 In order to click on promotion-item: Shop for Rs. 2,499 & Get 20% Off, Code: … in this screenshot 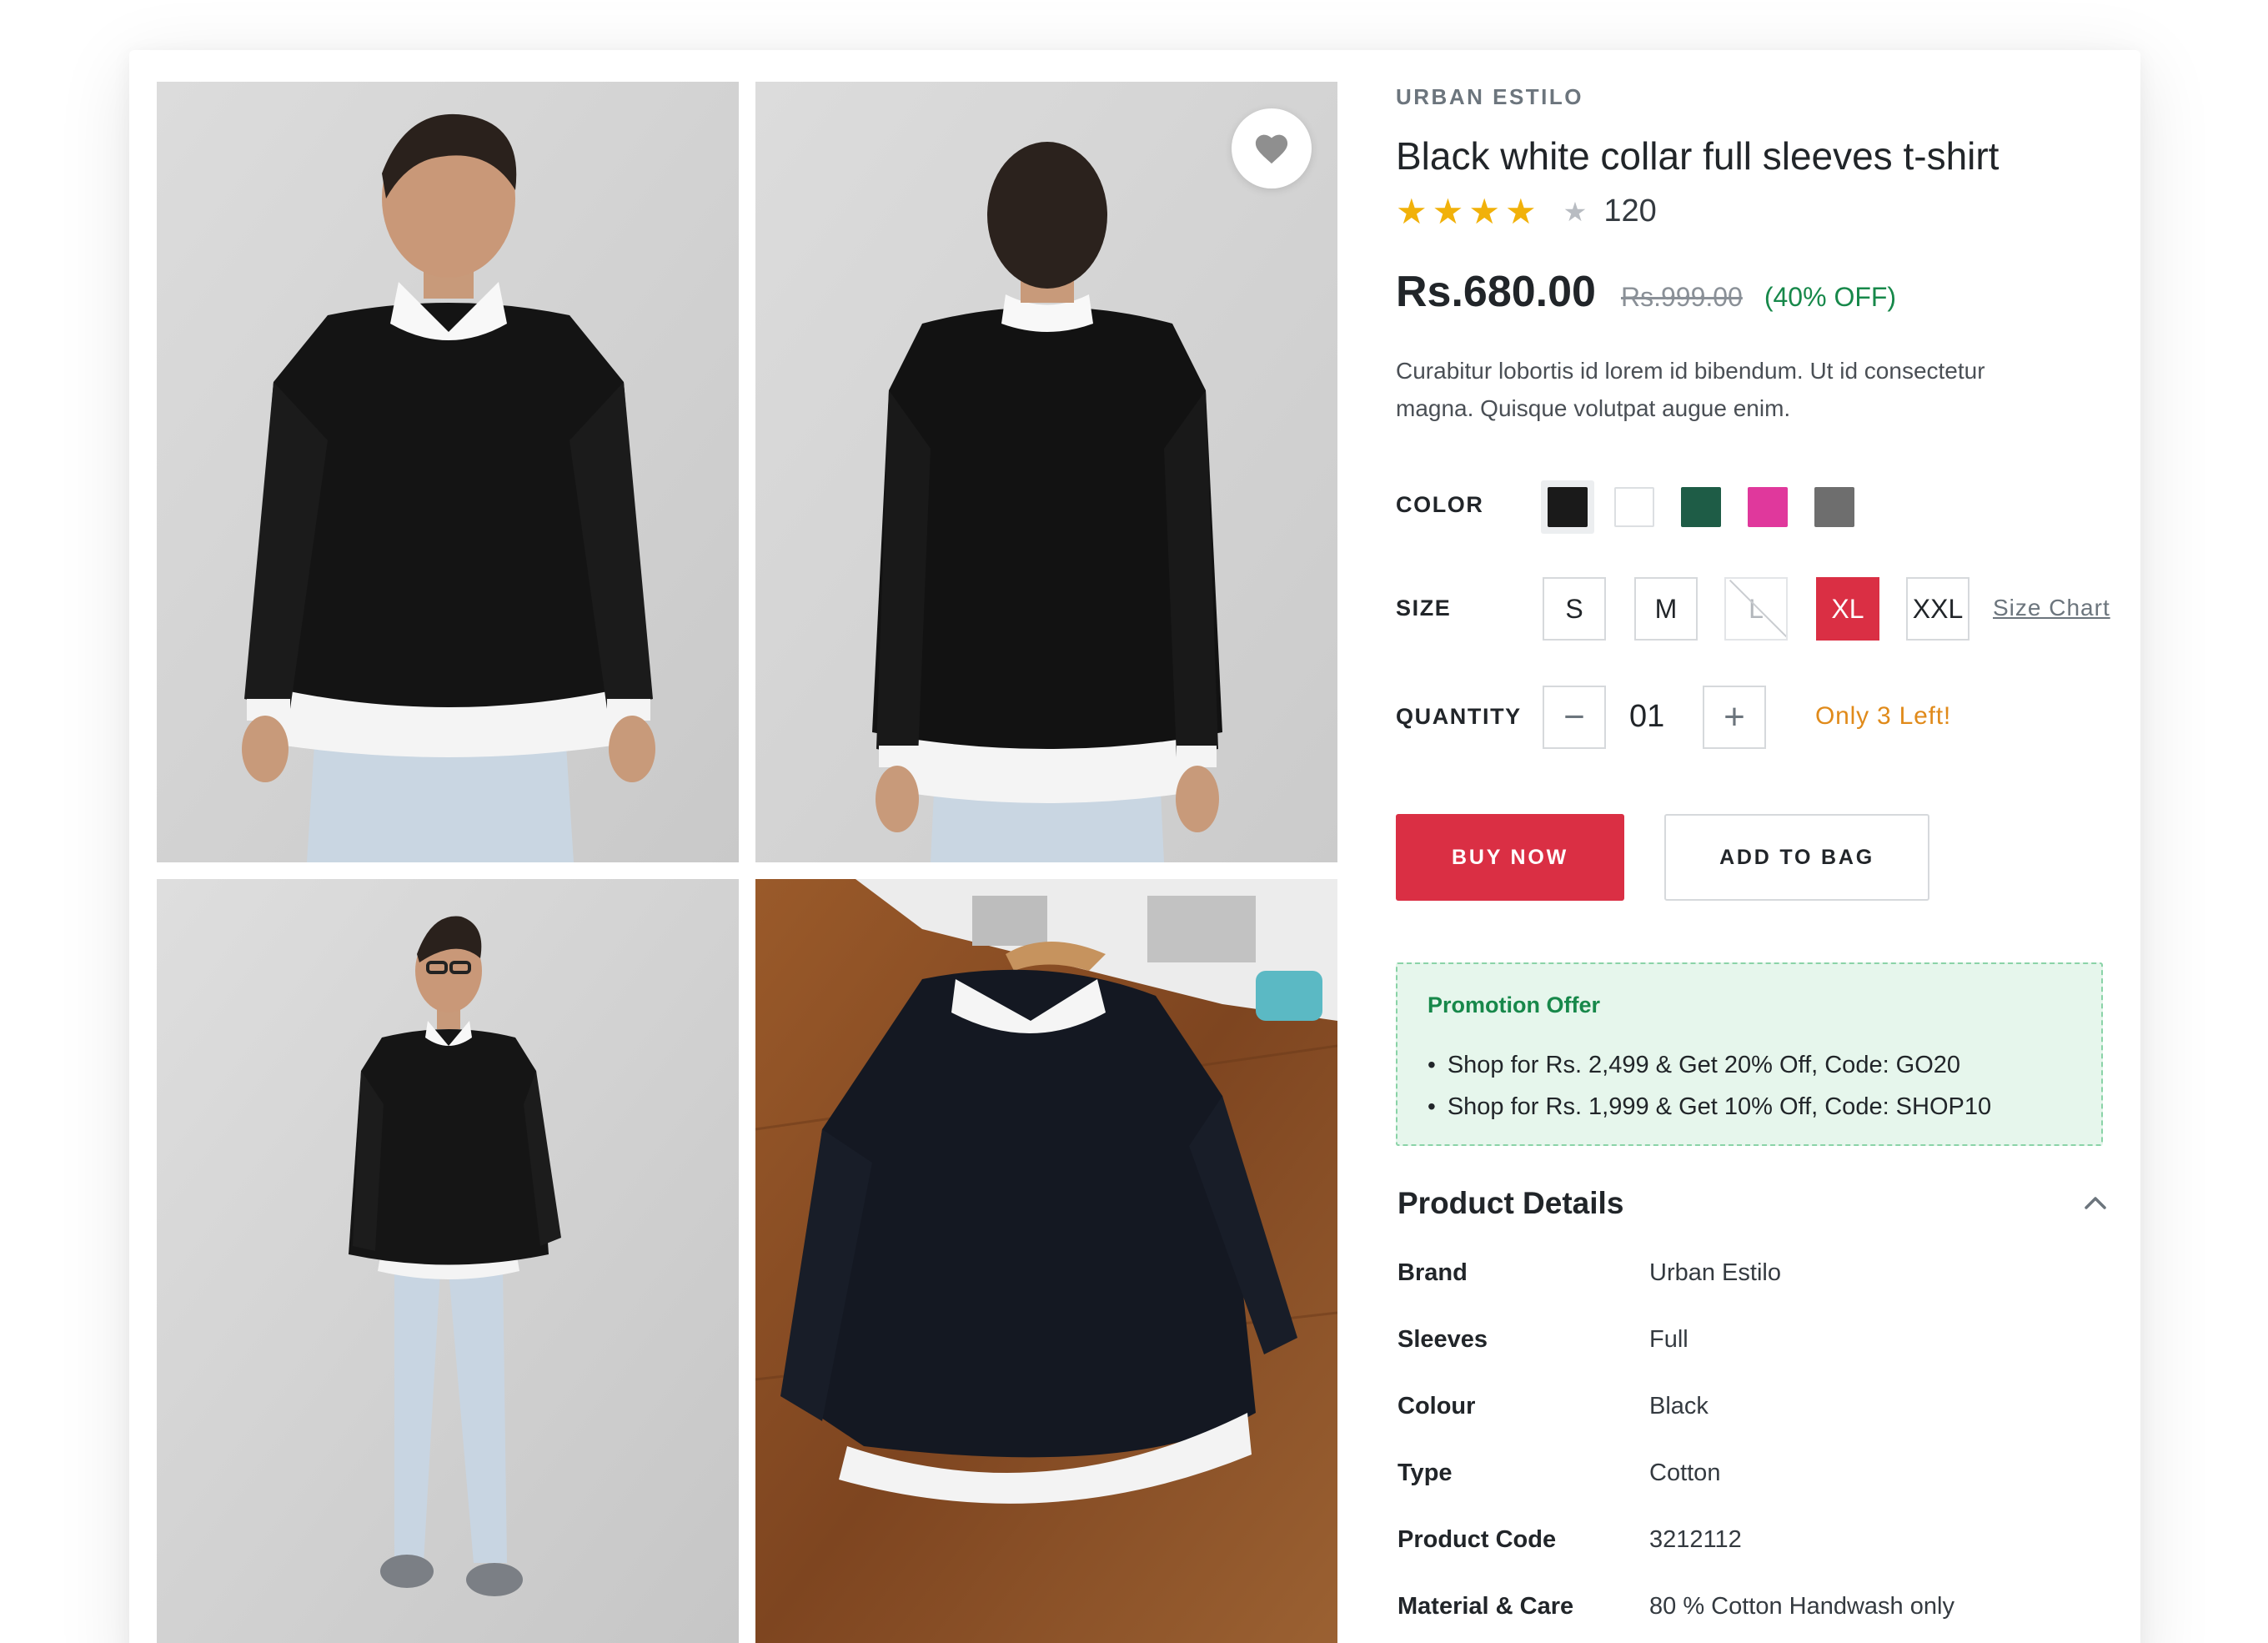, I will do `click(1710, 1065)`.